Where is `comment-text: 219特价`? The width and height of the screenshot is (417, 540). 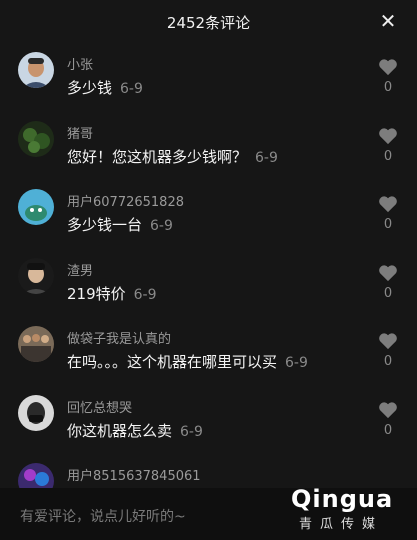 comment-text: 219特价 is located at coordinates (96, 293).